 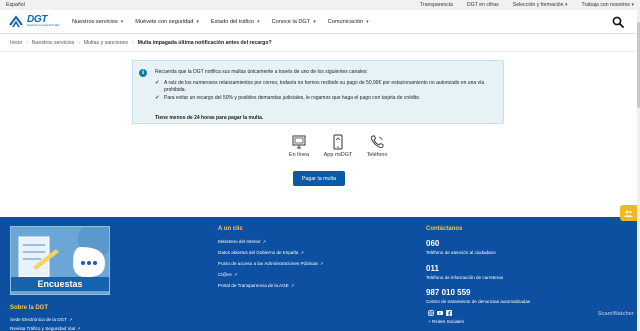 I want to click on contact-desc: Teléfono de información de carreteras, so click(x=465, y=277).